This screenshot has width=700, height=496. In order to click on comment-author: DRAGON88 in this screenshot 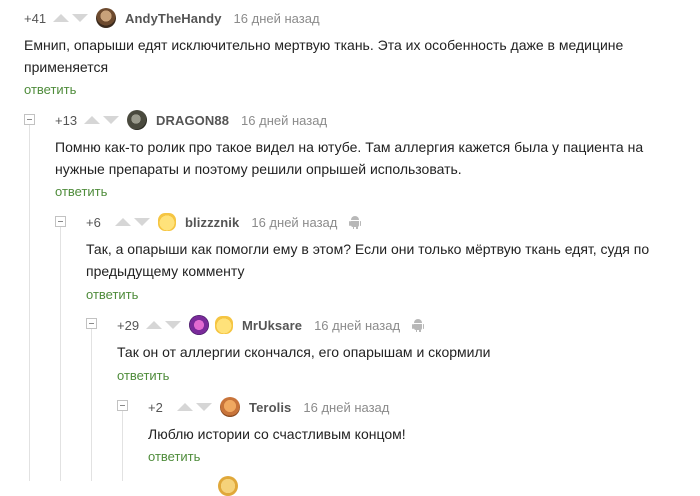, I will do `click(192, 120)`.